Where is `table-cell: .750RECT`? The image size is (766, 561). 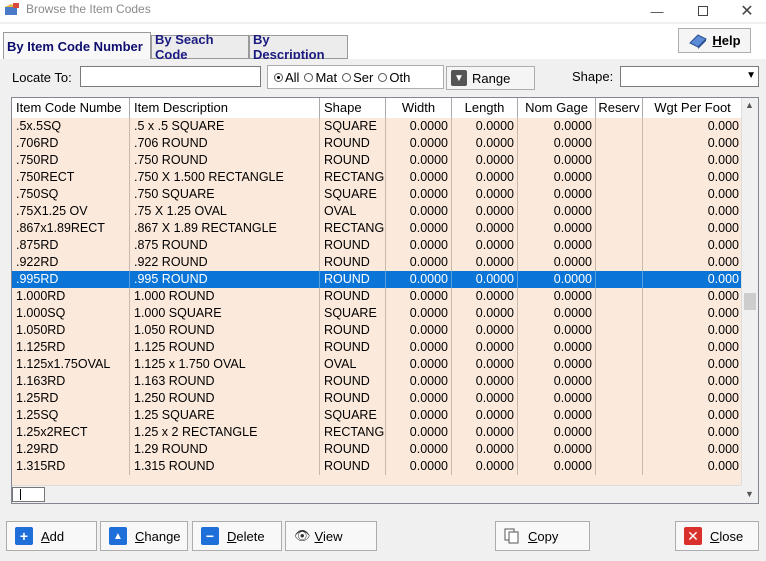 table-cell: .750RECT is located at coordinates (71, 177).